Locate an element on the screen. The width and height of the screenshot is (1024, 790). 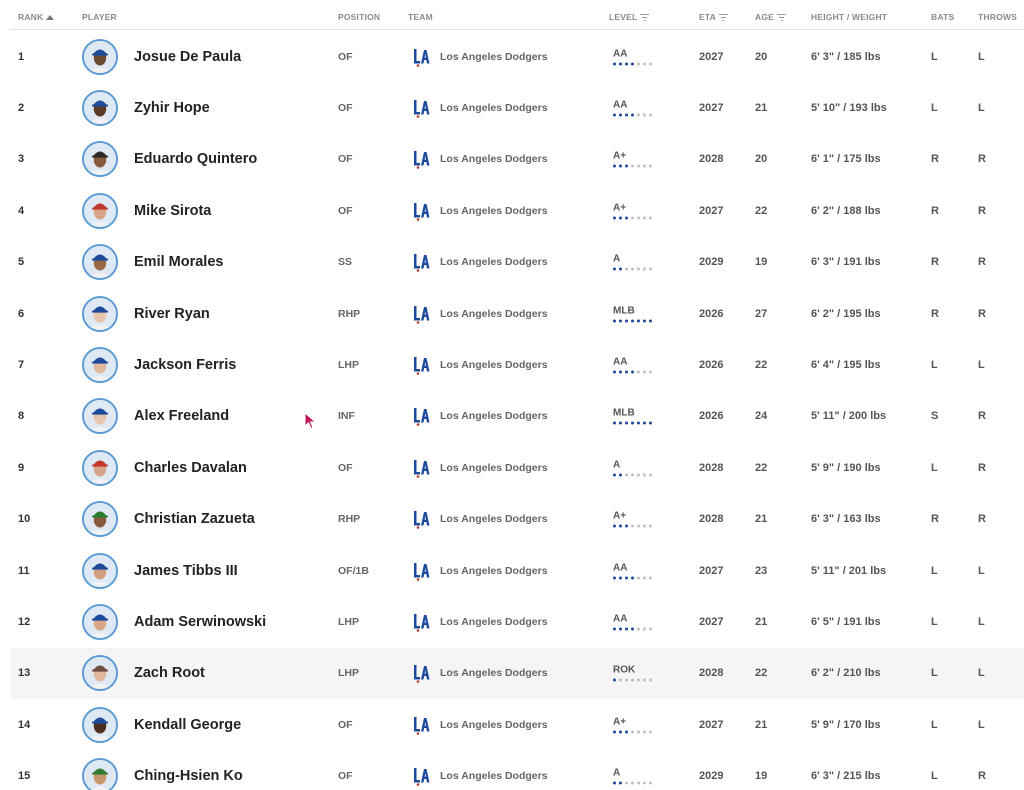
player-name-link: Eduardo Quintero is located at coordinates (195, 159).